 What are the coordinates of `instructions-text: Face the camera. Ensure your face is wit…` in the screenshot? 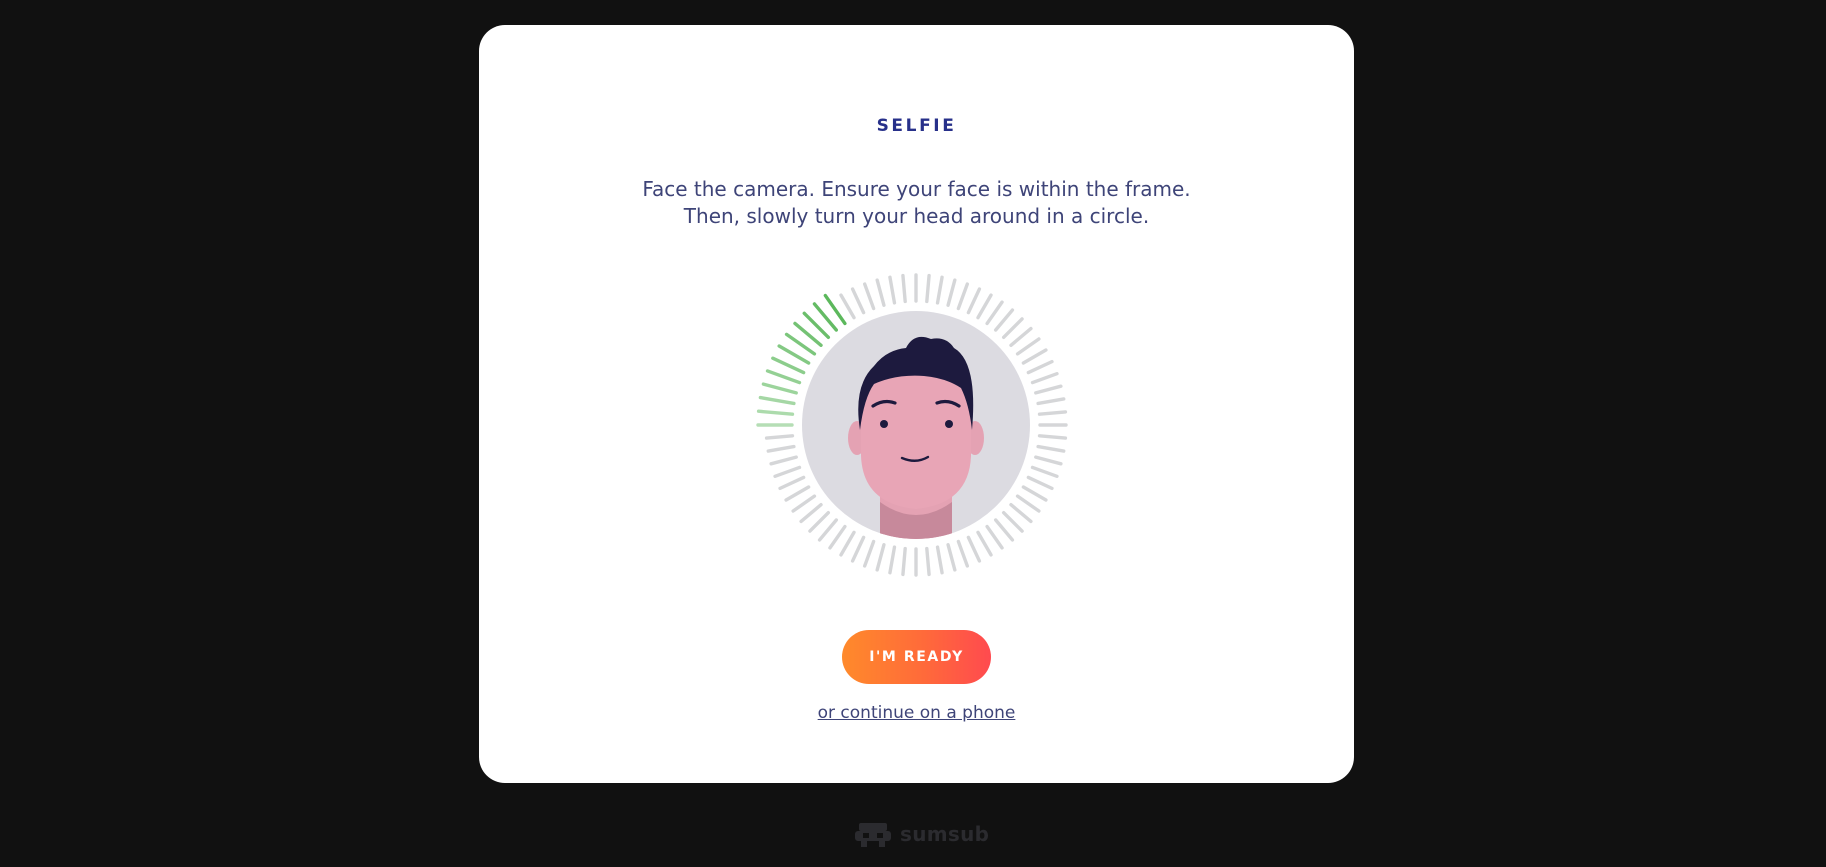 It's located at (916, 203).